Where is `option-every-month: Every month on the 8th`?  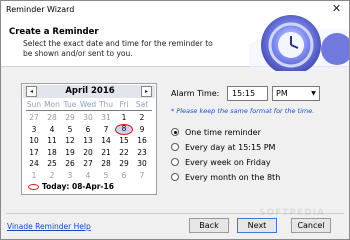 option-every-month: Every month on the 8th is located at coordinates (225, 178).